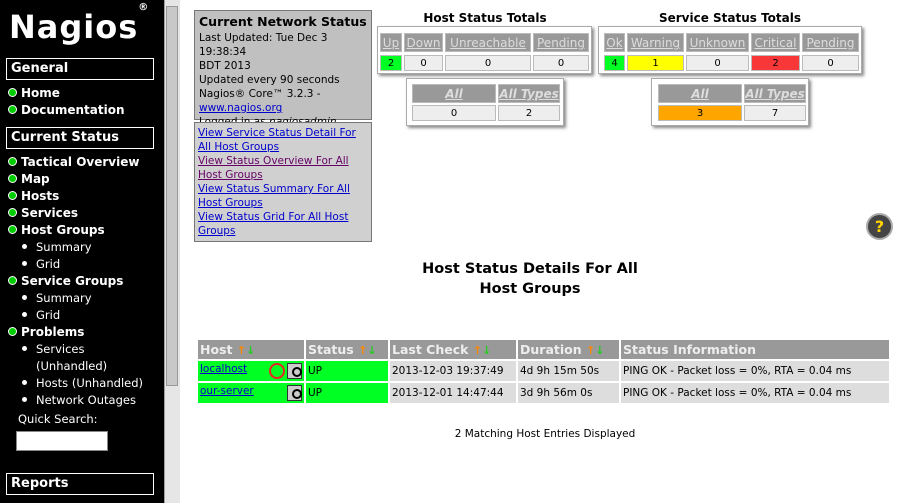 Image resolution: width=900 pixels, height=503 pixels. I want to click on nav-hg-summary: Summary, so click(57, 247).